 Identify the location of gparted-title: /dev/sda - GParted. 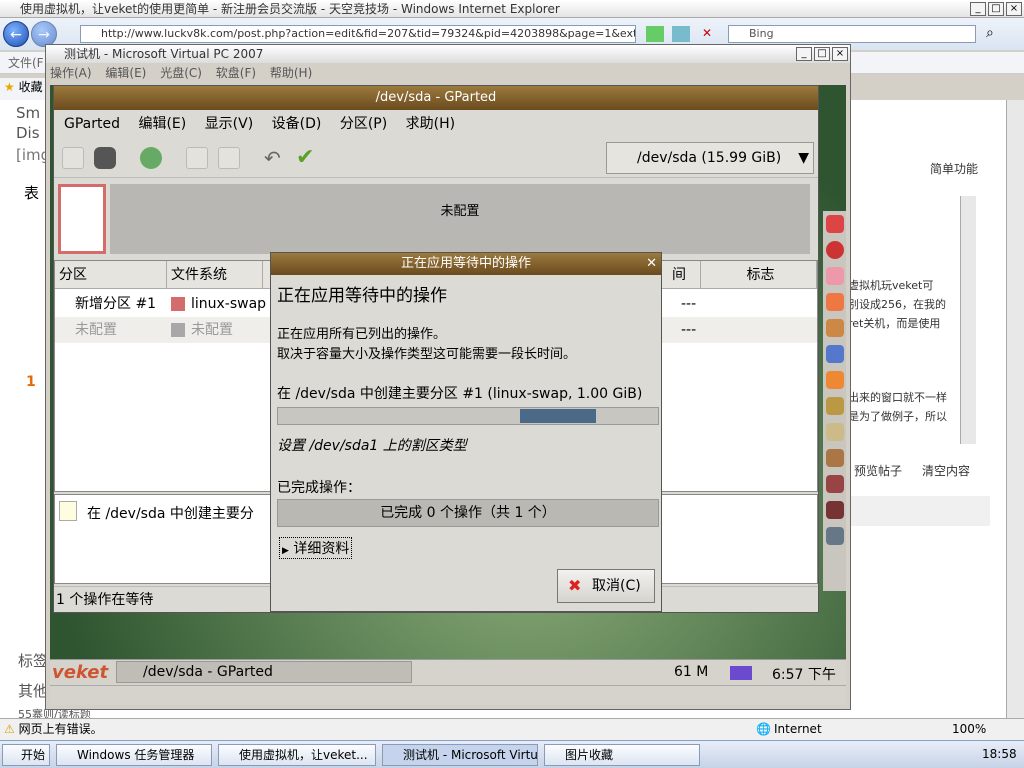
(436, 97).